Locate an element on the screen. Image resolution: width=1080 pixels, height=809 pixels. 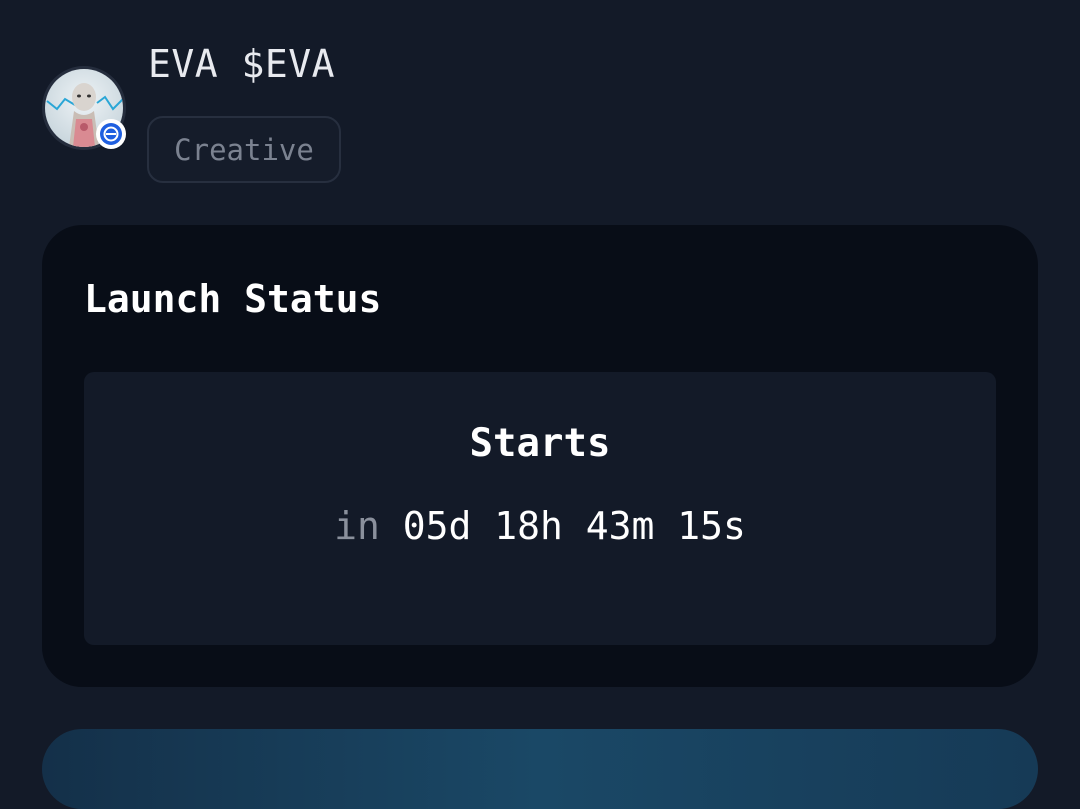
countdown-prefix: in is located at coordinates (357, 526).